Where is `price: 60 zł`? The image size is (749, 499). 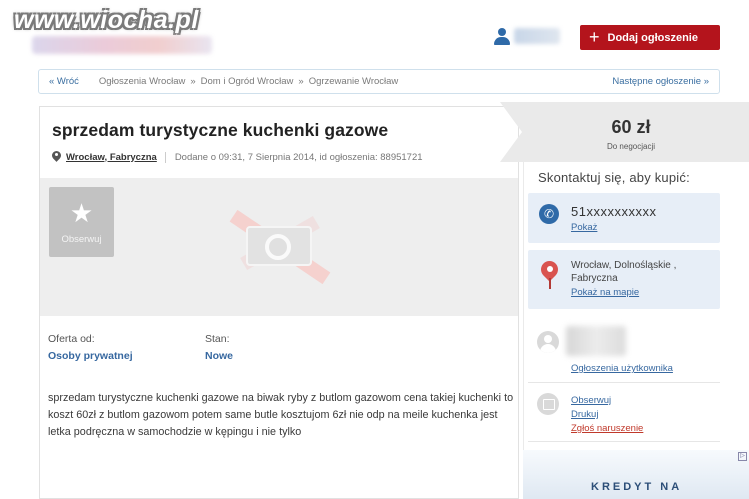
price: 60 zł is located at coordinates (631, 127).